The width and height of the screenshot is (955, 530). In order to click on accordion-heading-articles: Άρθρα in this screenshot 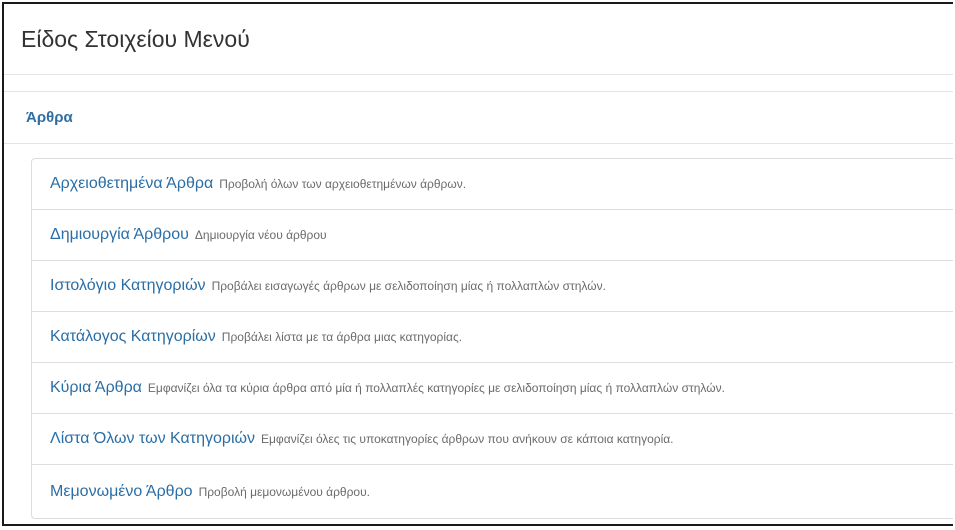, I will do `click(478, 117)`.